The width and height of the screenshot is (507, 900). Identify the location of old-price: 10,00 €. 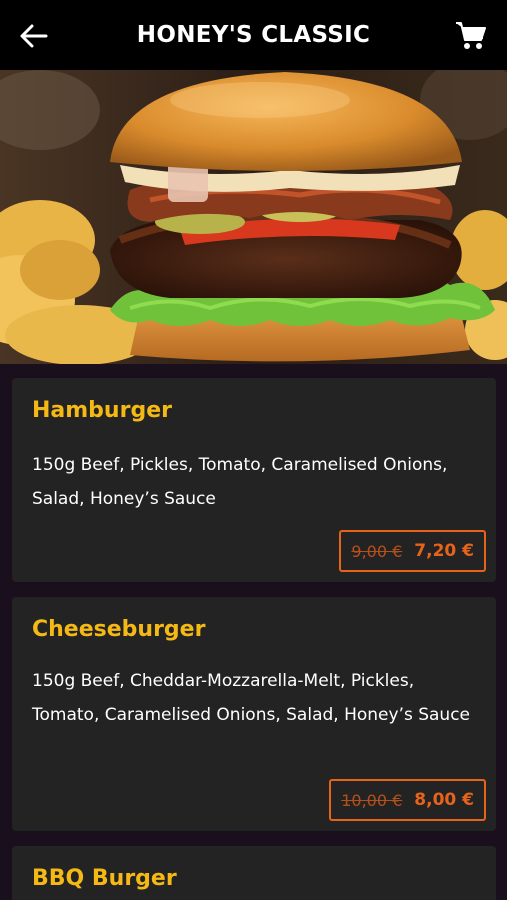
(372, 800).